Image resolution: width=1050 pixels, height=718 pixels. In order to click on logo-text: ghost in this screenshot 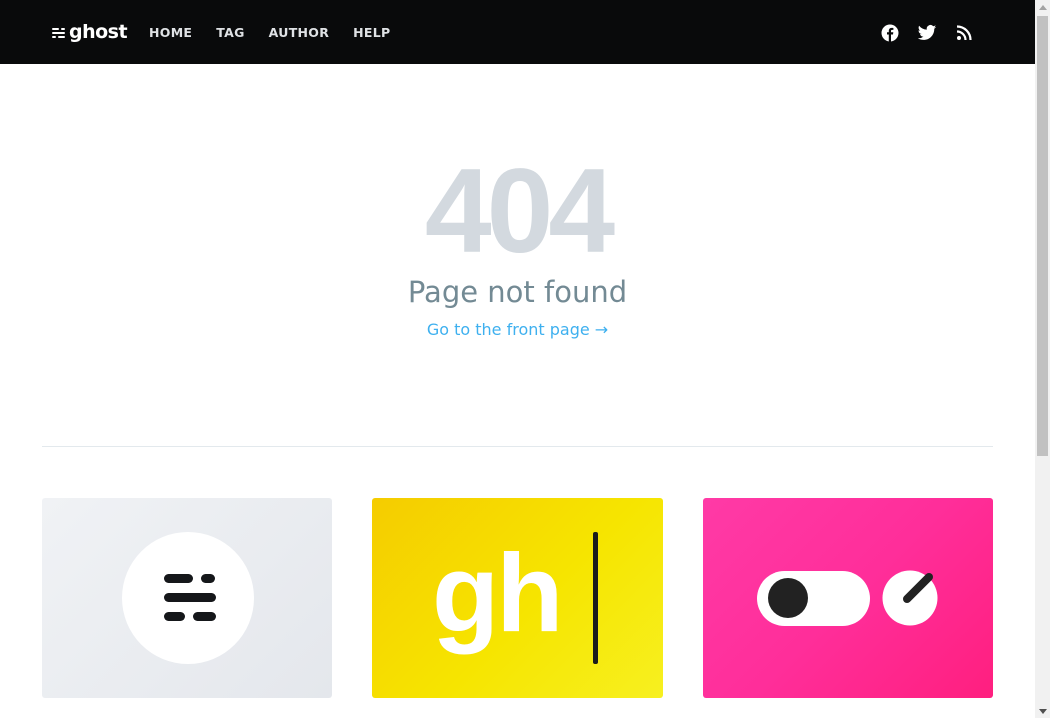, I will do `click(98, 32)`.